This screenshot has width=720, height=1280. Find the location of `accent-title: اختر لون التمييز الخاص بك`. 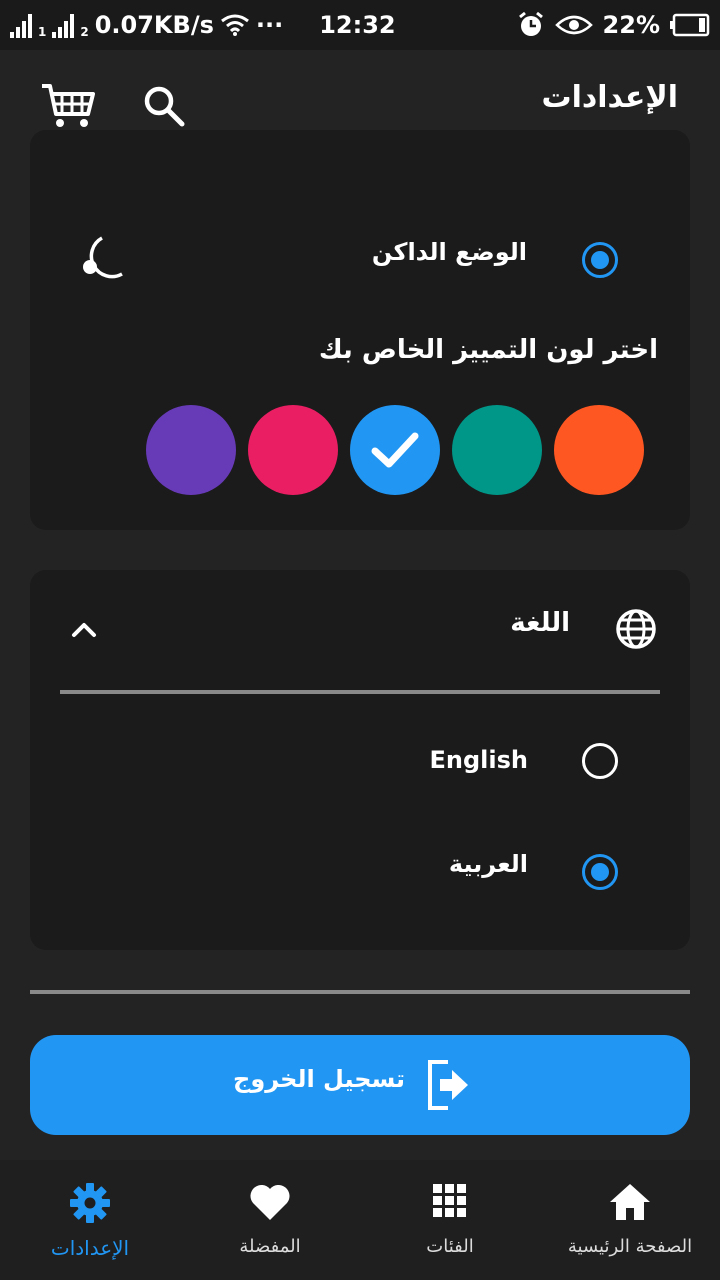

accent-title: اختر لون التمييز الخاص بك is located at coordinates (488, 350).